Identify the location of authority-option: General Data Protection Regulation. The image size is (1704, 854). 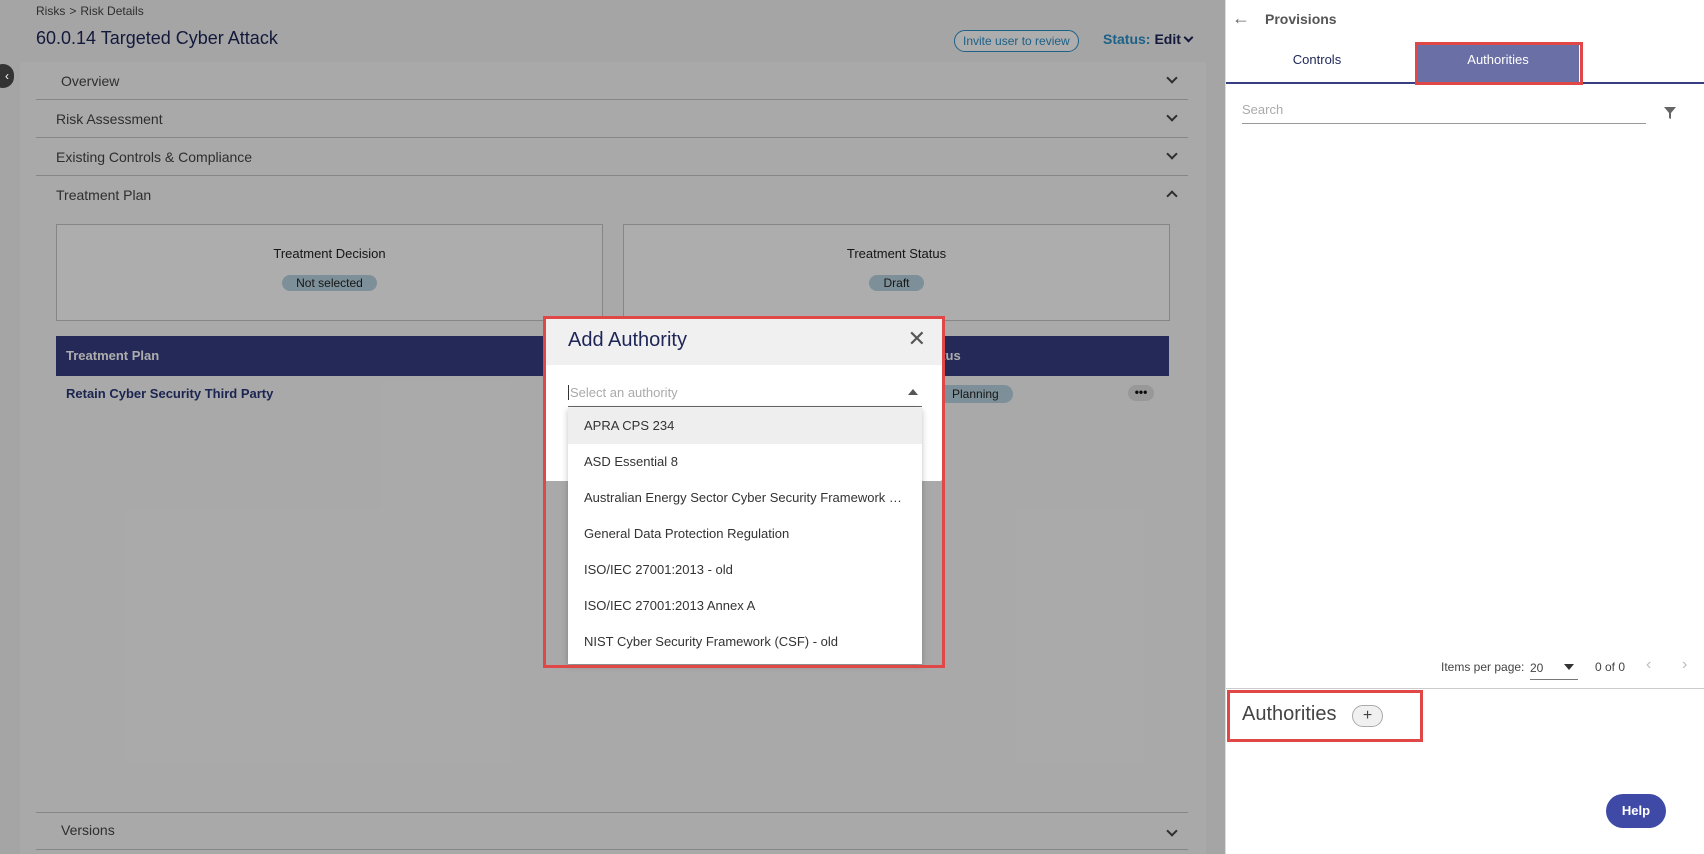
(745, 534).